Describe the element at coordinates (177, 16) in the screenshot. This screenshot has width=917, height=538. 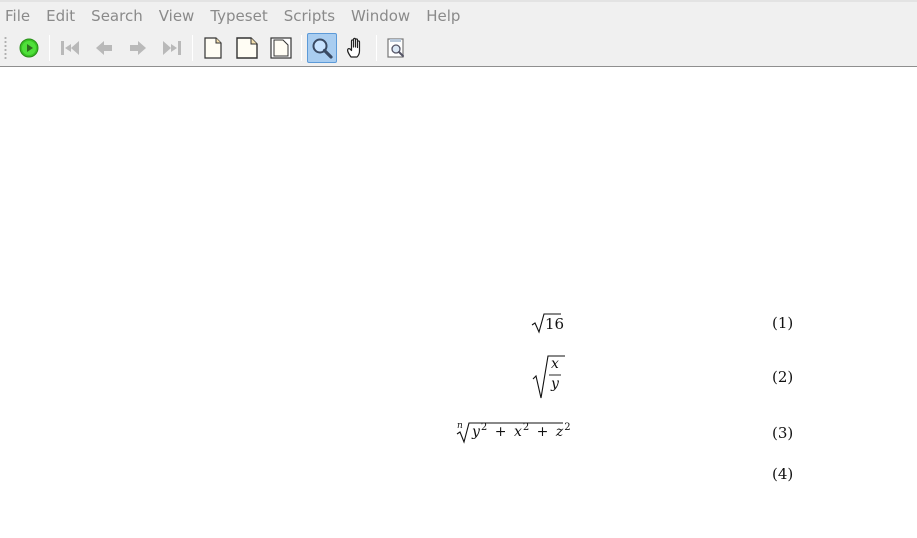
I see `menu-view: View` at that location.